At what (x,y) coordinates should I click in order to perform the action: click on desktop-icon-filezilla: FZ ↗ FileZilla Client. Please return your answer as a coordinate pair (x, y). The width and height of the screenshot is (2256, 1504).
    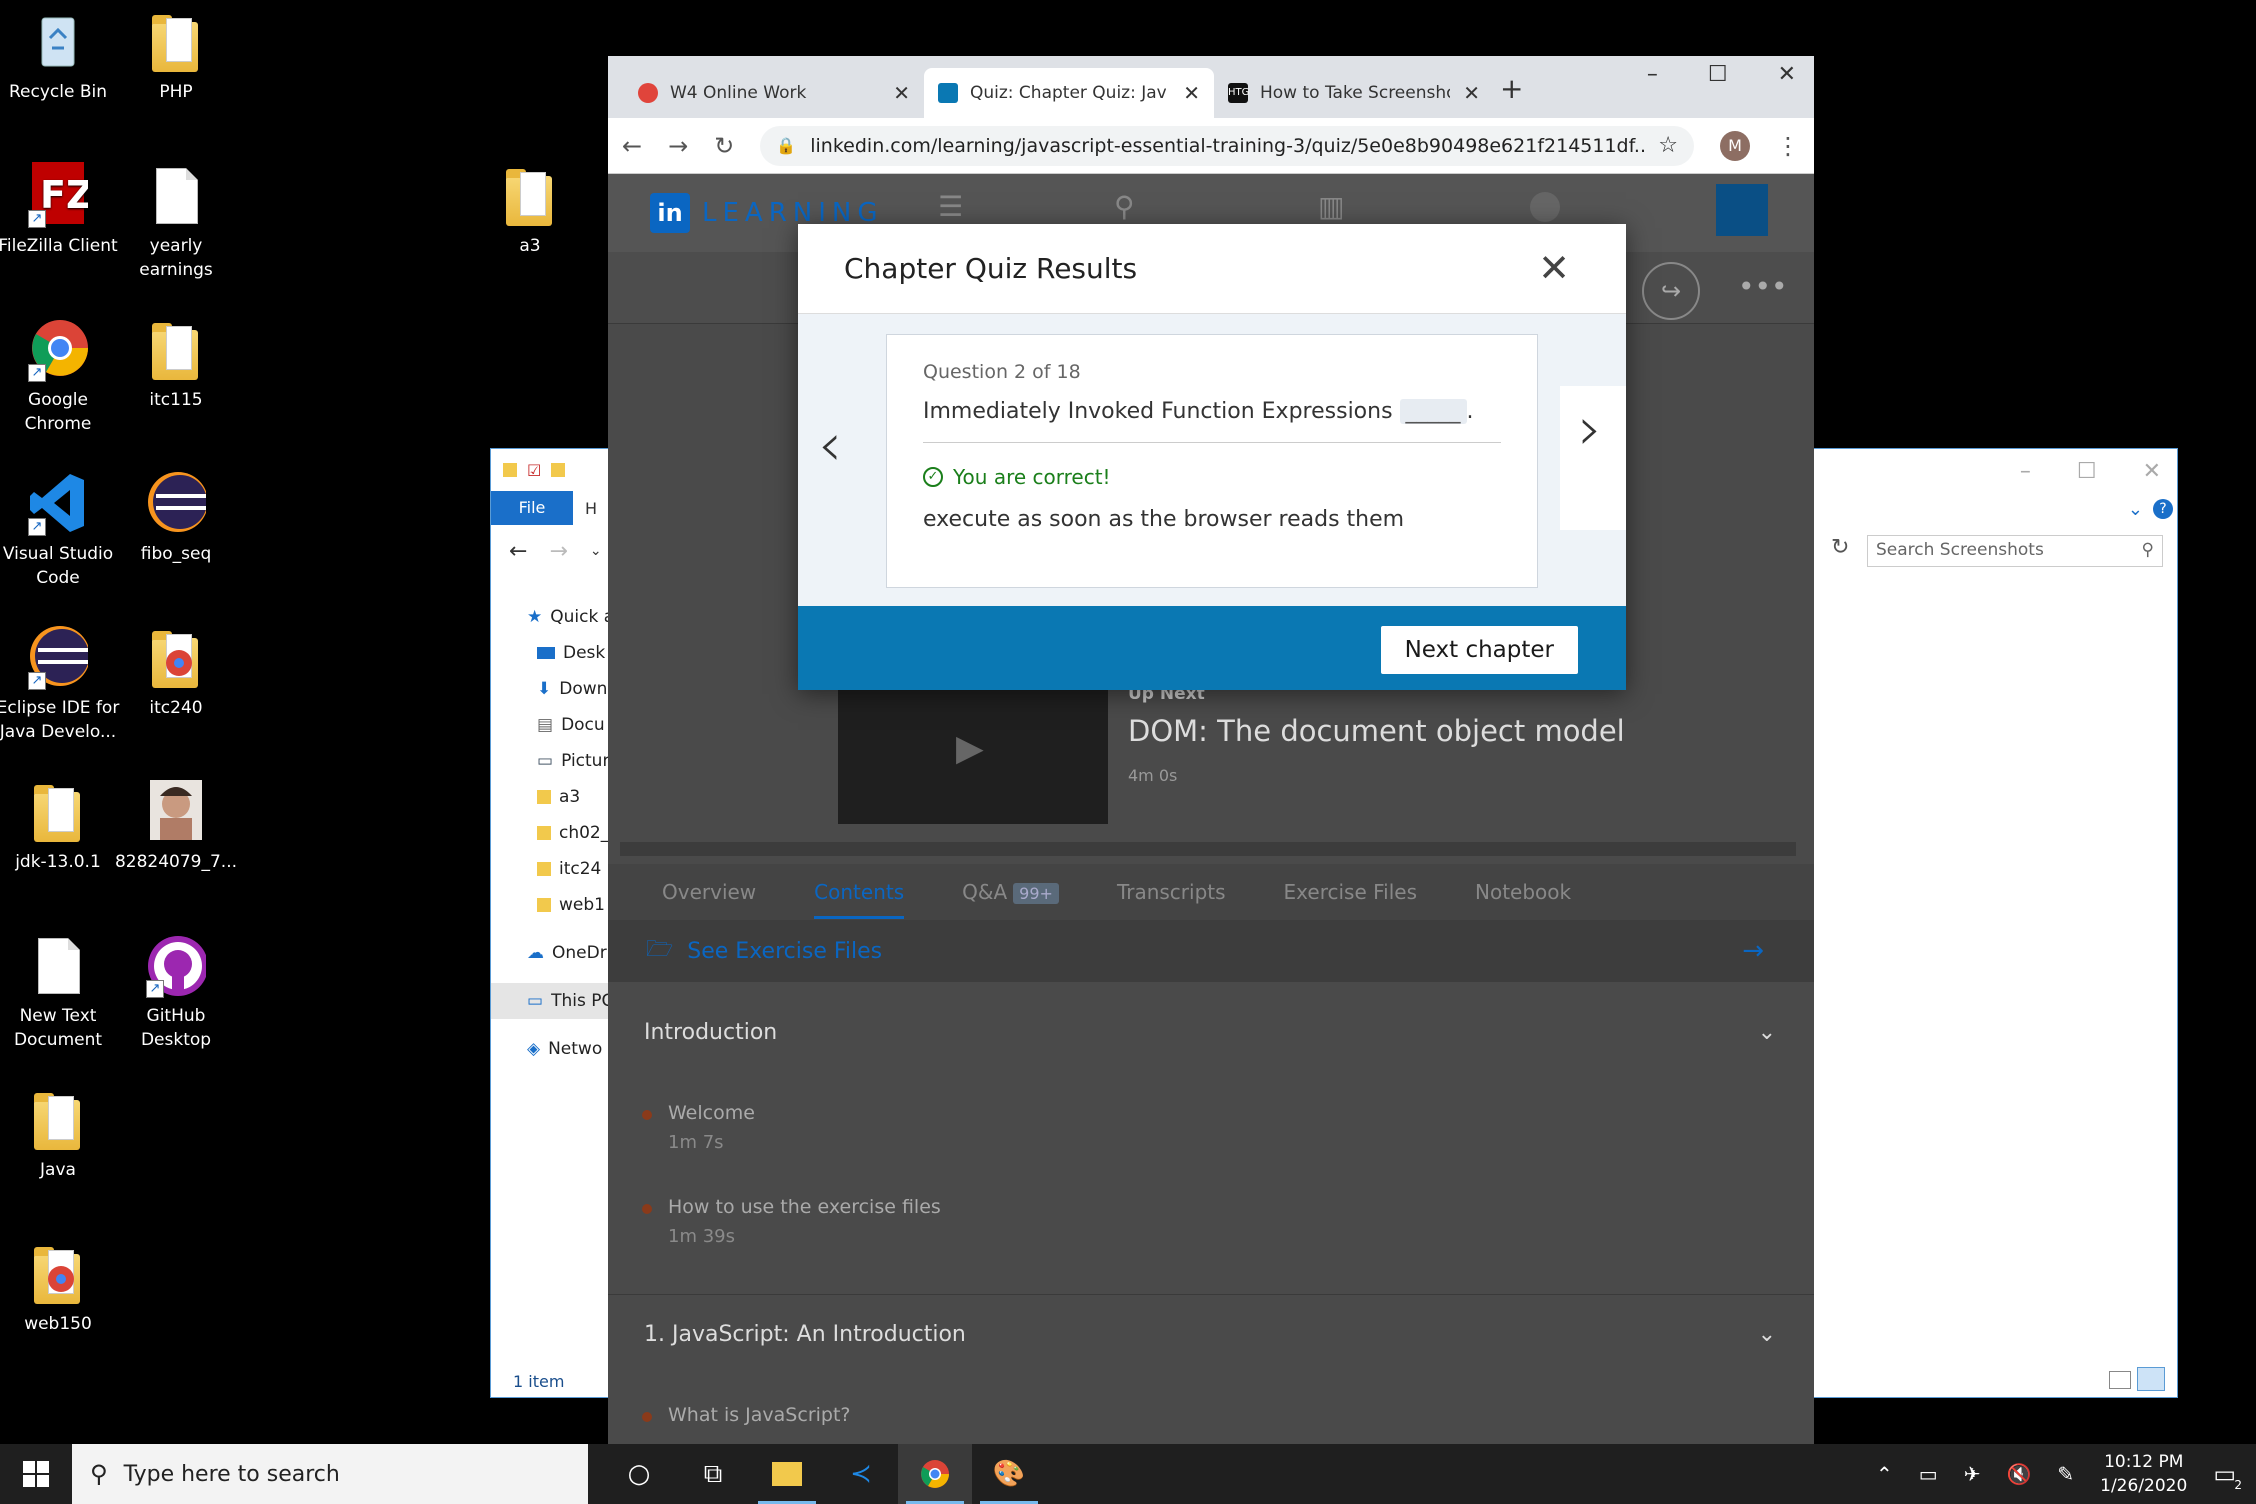
    Looking at the image, I should click on (60, 210).